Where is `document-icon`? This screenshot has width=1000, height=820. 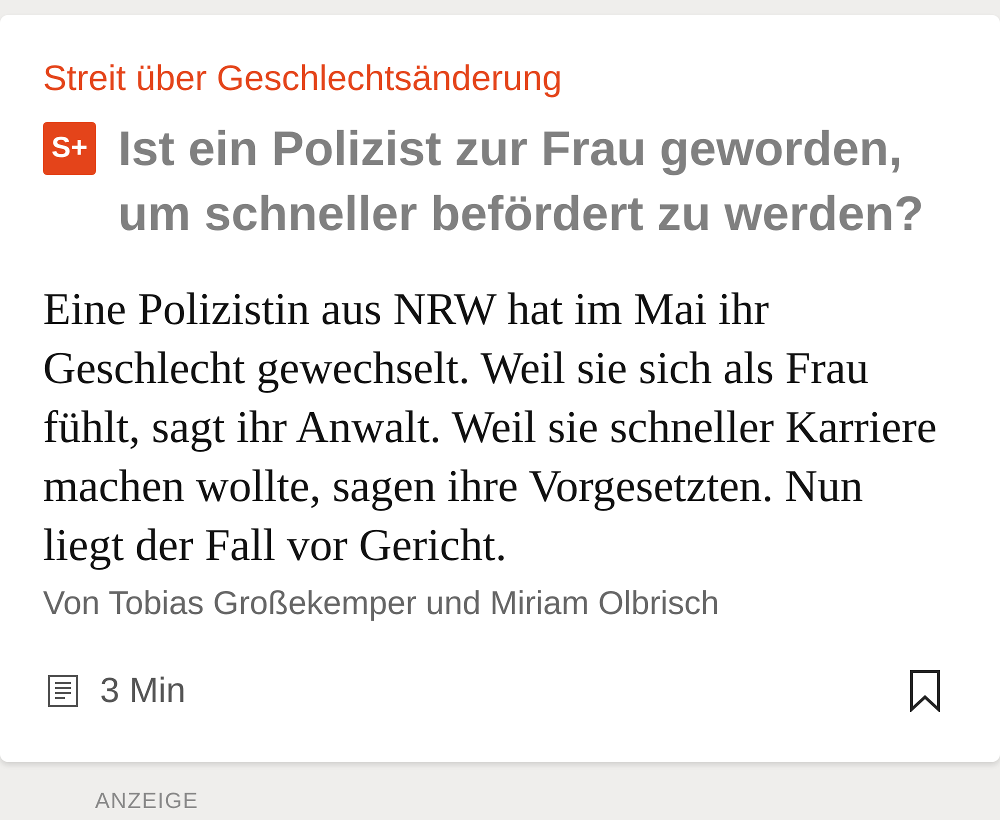 document-icon is located at coordinates (63, 691).